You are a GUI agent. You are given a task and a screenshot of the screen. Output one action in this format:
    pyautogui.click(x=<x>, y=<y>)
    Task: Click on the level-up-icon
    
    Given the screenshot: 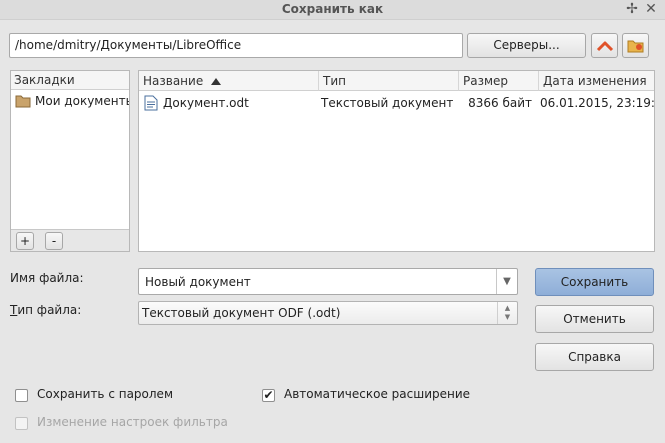 What is the action you would take?
    pyautogui.click(x=604, y=46)
    